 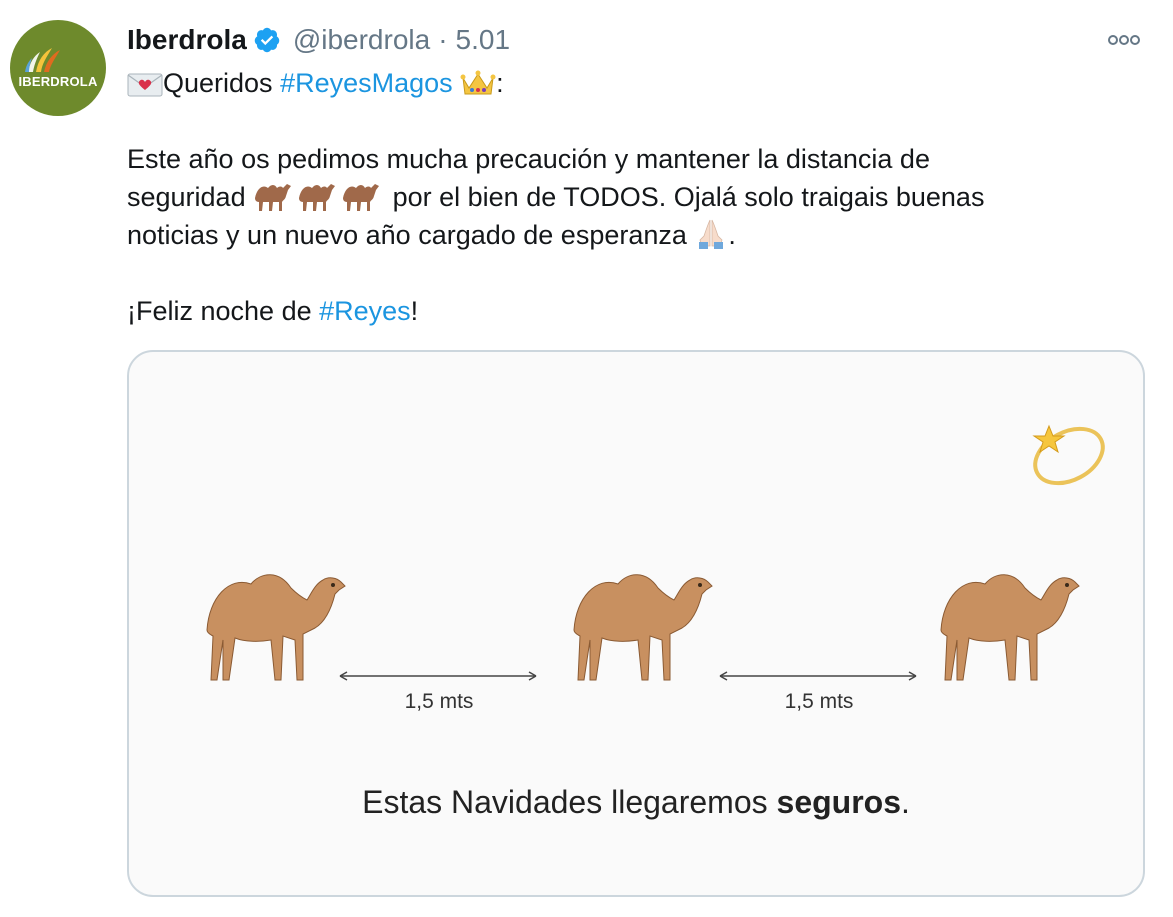 I want to click on greeting-colon: :, so click(x=500, y=83).